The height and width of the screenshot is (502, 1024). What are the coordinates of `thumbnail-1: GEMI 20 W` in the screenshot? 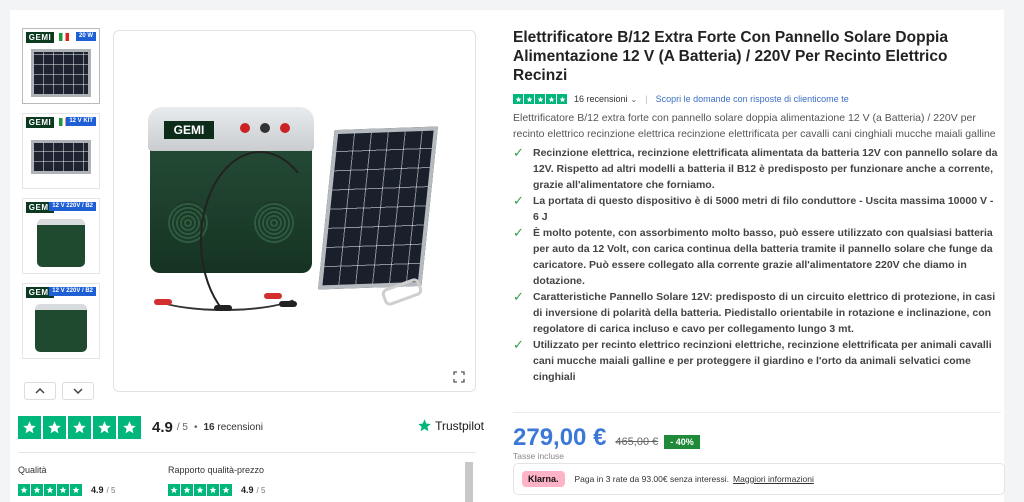 It's located at (61, 66).